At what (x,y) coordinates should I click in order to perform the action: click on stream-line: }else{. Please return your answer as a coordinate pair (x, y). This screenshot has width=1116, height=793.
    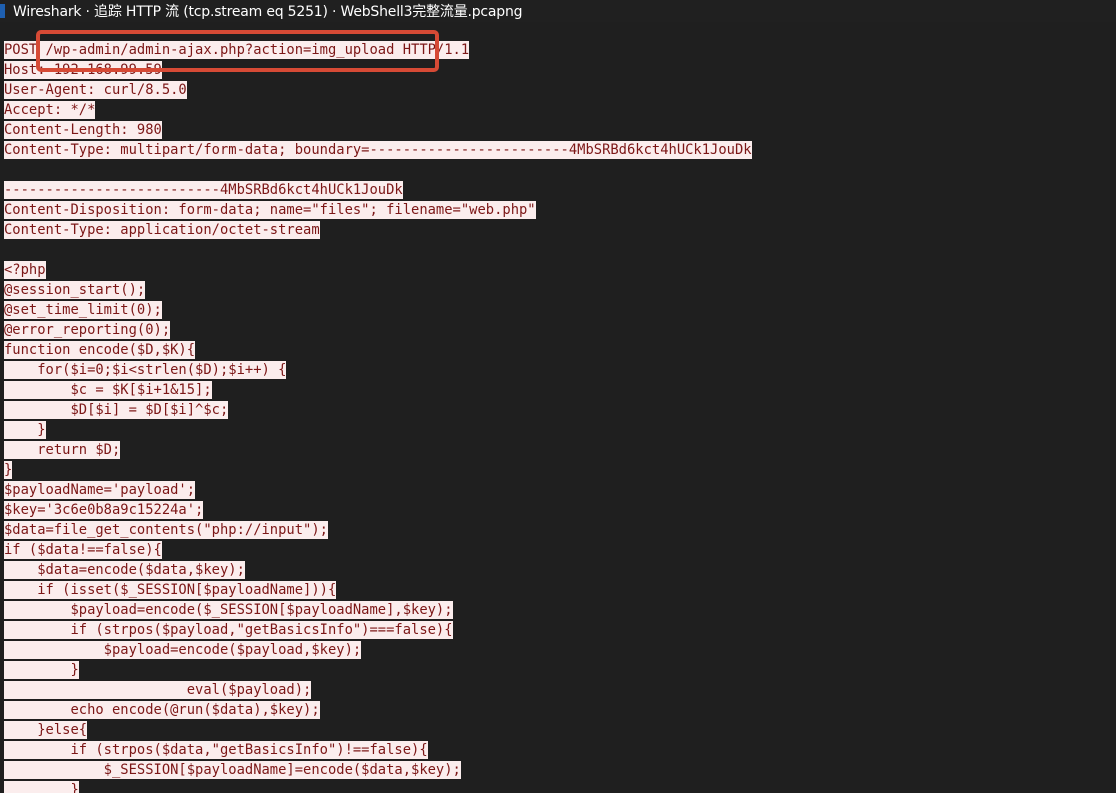
    Looking at the image, I should click on (46, 731).